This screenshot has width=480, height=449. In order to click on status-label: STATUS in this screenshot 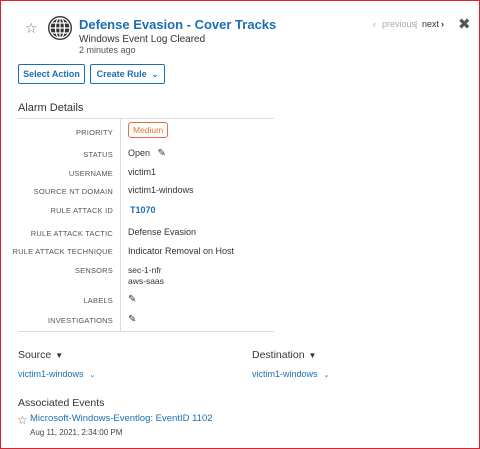, I will do `click(98, 154)`.